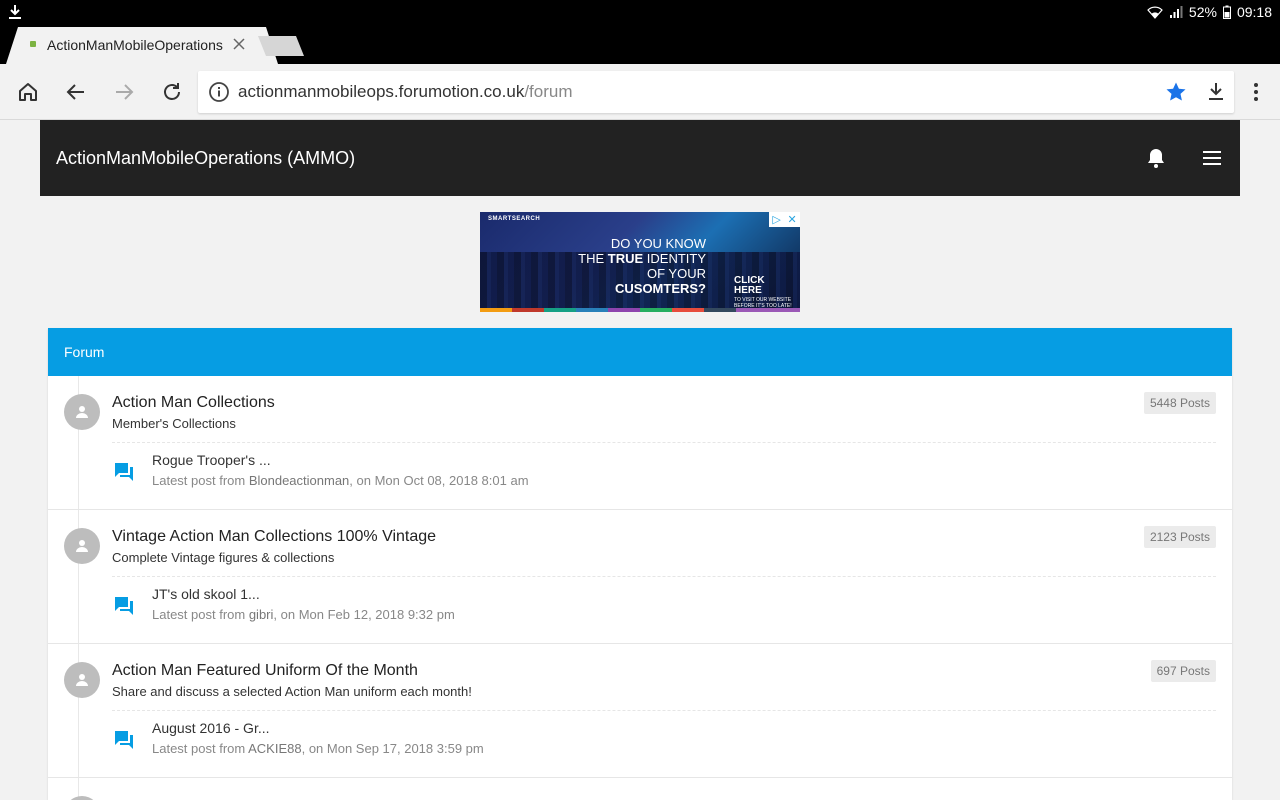  What do you see at coordinates (776, 219) in the screenshot?
I see `ad-choices-icon: ▷` at bounding box center [776, 219].